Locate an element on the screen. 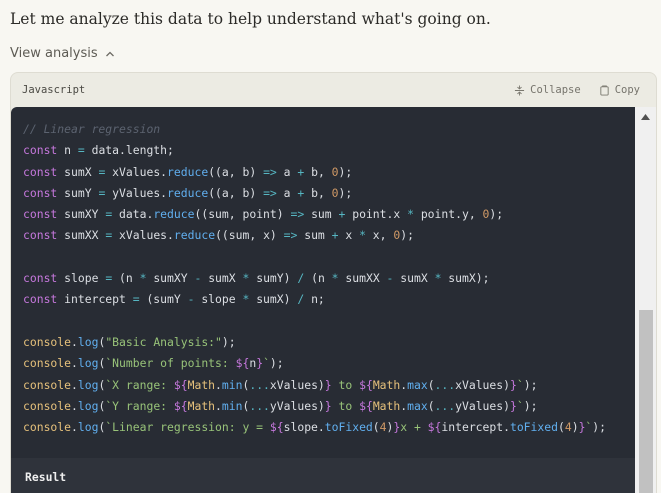 This screenshot has height=493, width=661. result-label: Result is located at coordinates (46, 477).